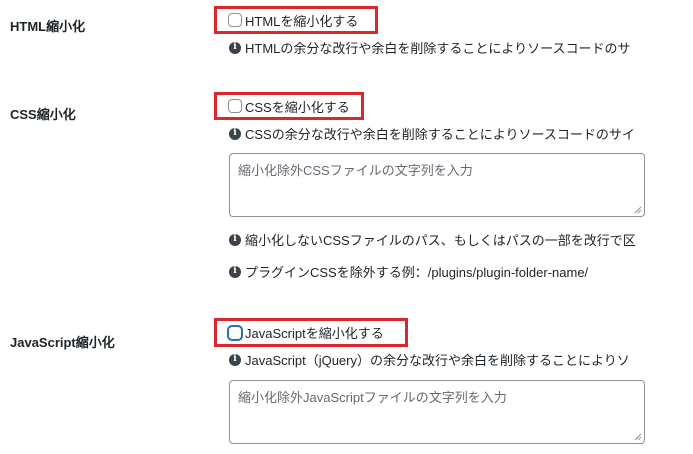 This screenshot has width=693, height=454. What do you see at coordinates (440, 134) in the screenshot?
I see `css-minify-description-text: CSSの余分な改行や余白を削除することによりソースコードのサイ` at bounding box center [440, 134].